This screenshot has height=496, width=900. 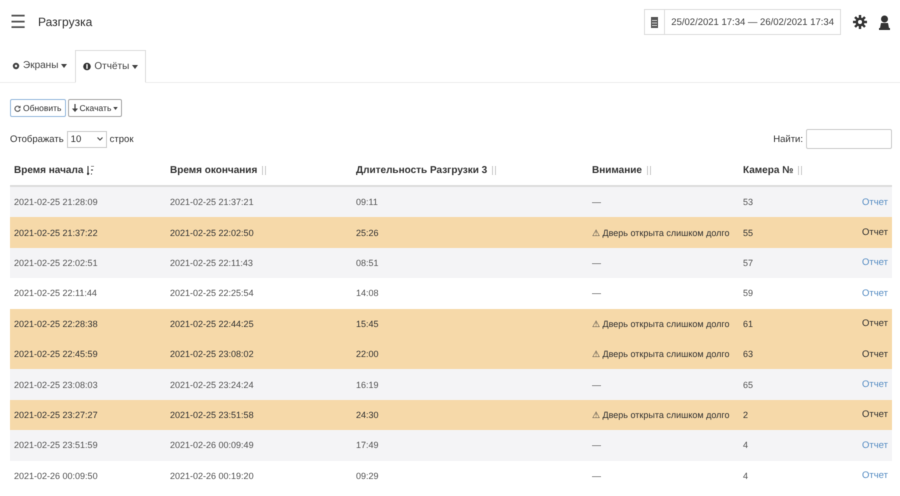 What do you see at coordinates (367, 233) in the screenshot?
I see `table-cell: 25:26` at bounding box center [367, 233].